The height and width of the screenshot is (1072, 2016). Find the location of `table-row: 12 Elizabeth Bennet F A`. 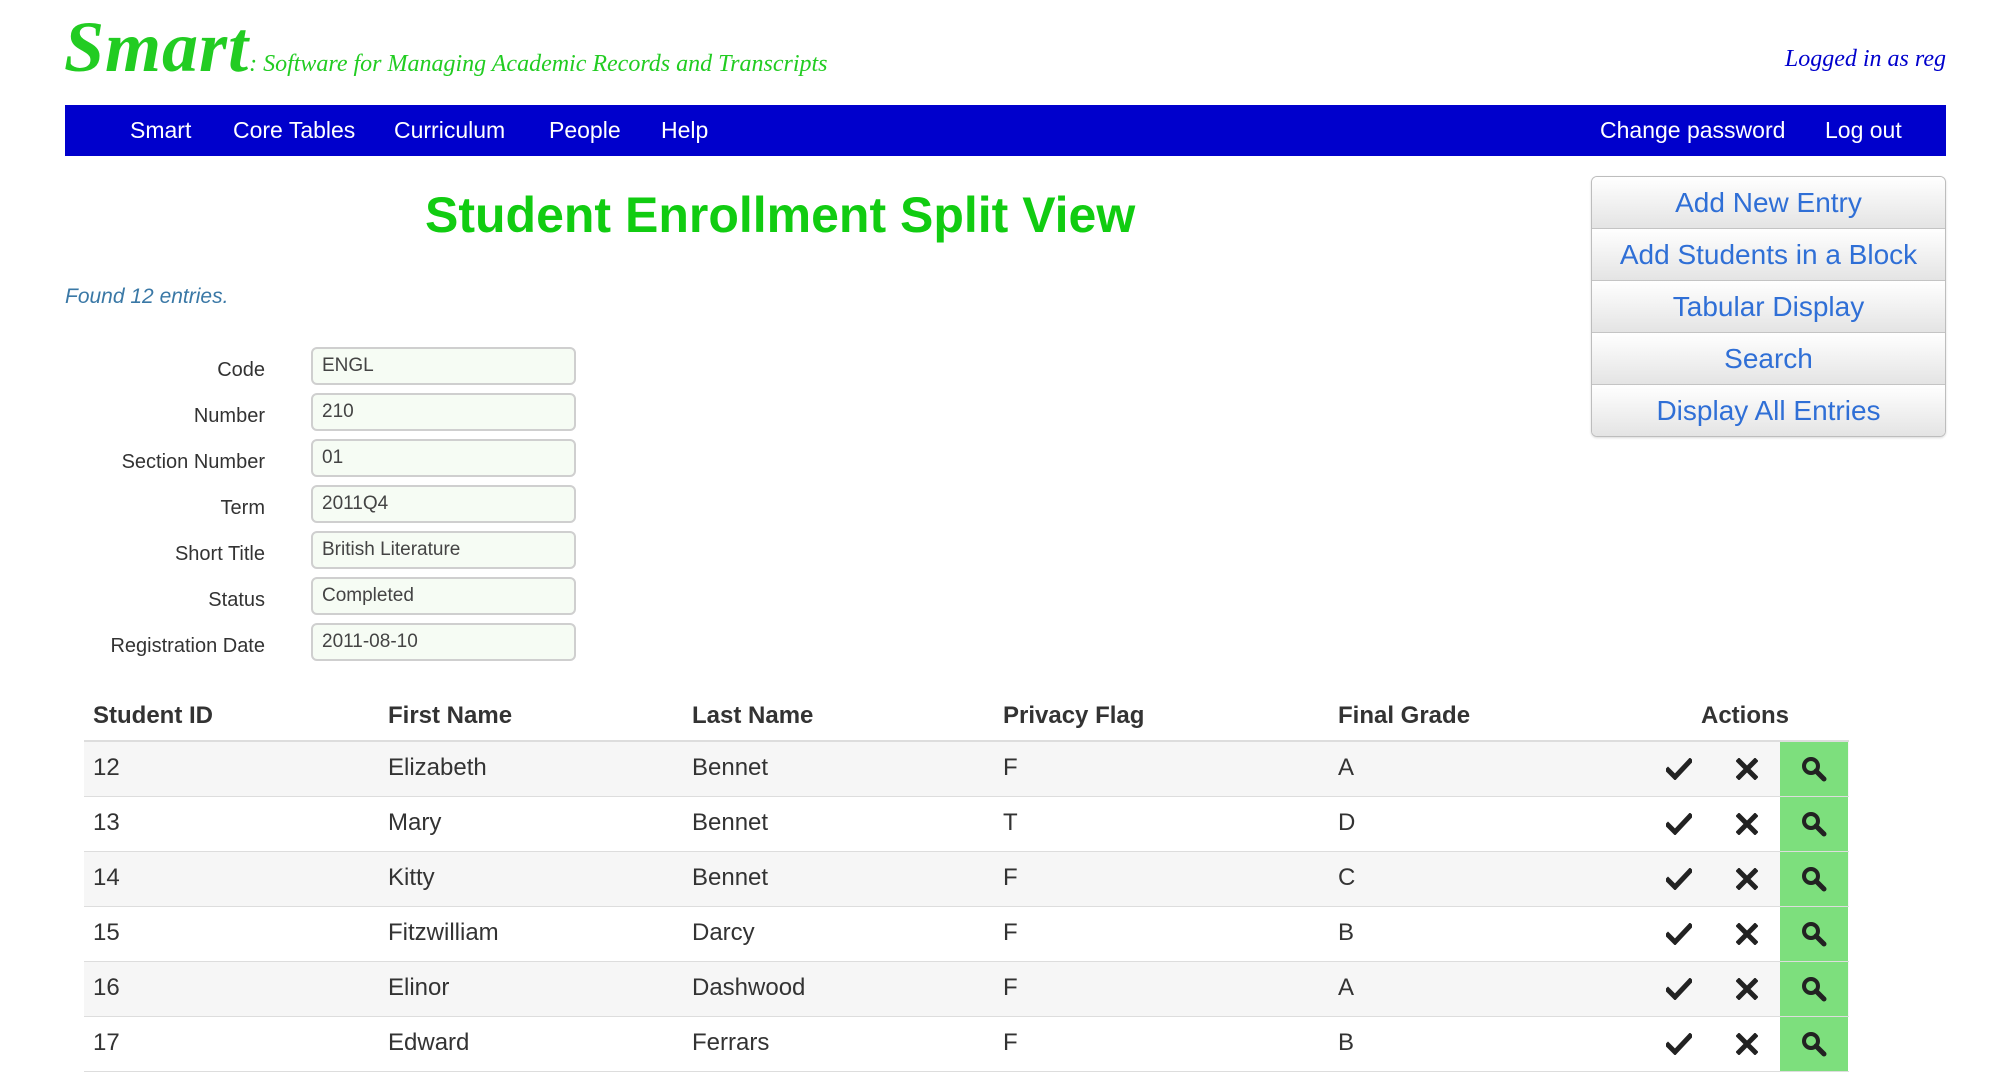

table-row: 12 Elizabeth Bennet F A is located at coordinates (966, 769).